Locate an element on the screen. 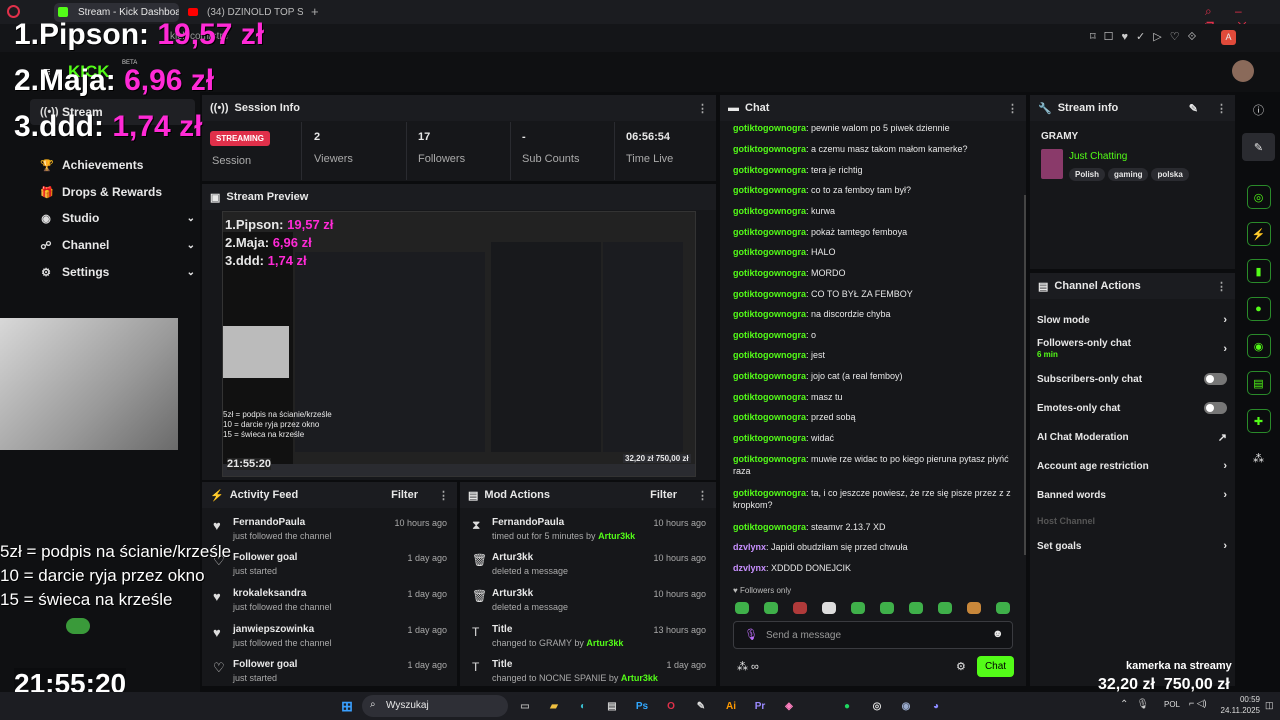 The image size is (1280, 720). opera-icon: O is located at coordinates (671, 706).